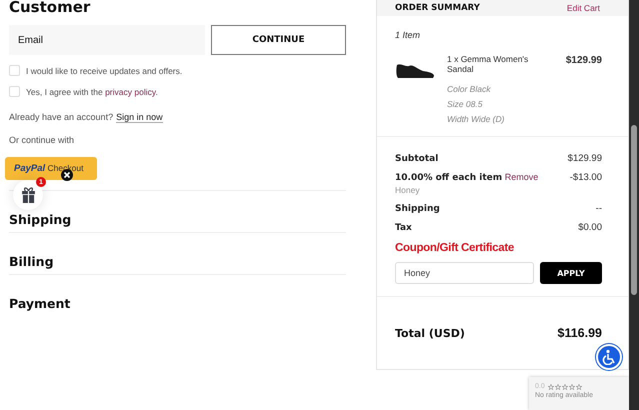 The height and width of the screenshot is (410, 639). I want to click on customer-heading: Customer, so click(50, 9).